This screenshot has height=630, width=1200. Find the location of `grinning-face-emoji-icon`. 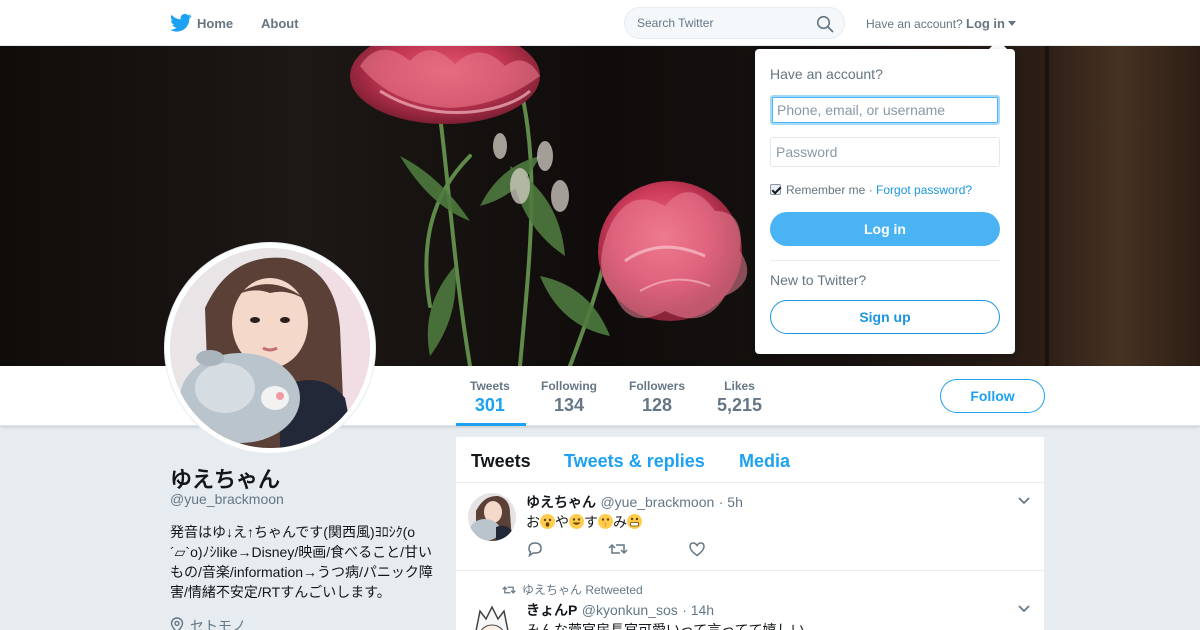

grinning-face-emoji-icon is located at coordinates (576, 521).